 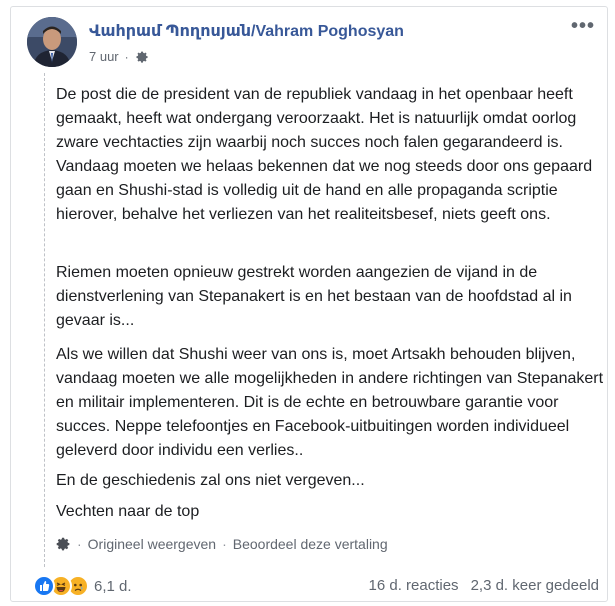 I want to click on engagement-stats: 16 d. reacties 2,3 d. keer gedeeld, so click(x=484, y=585).